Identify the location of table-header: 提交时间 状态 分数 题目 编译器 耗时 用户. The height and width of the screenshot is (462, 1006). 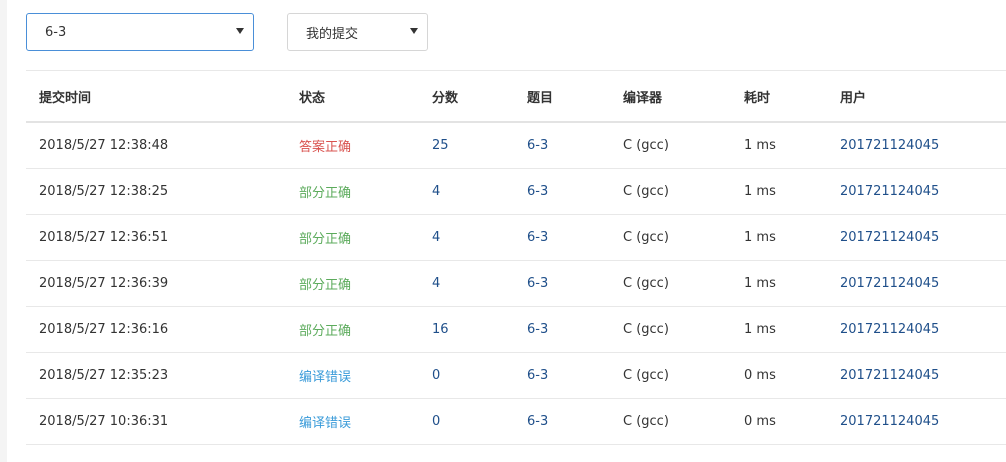
(516, 97).